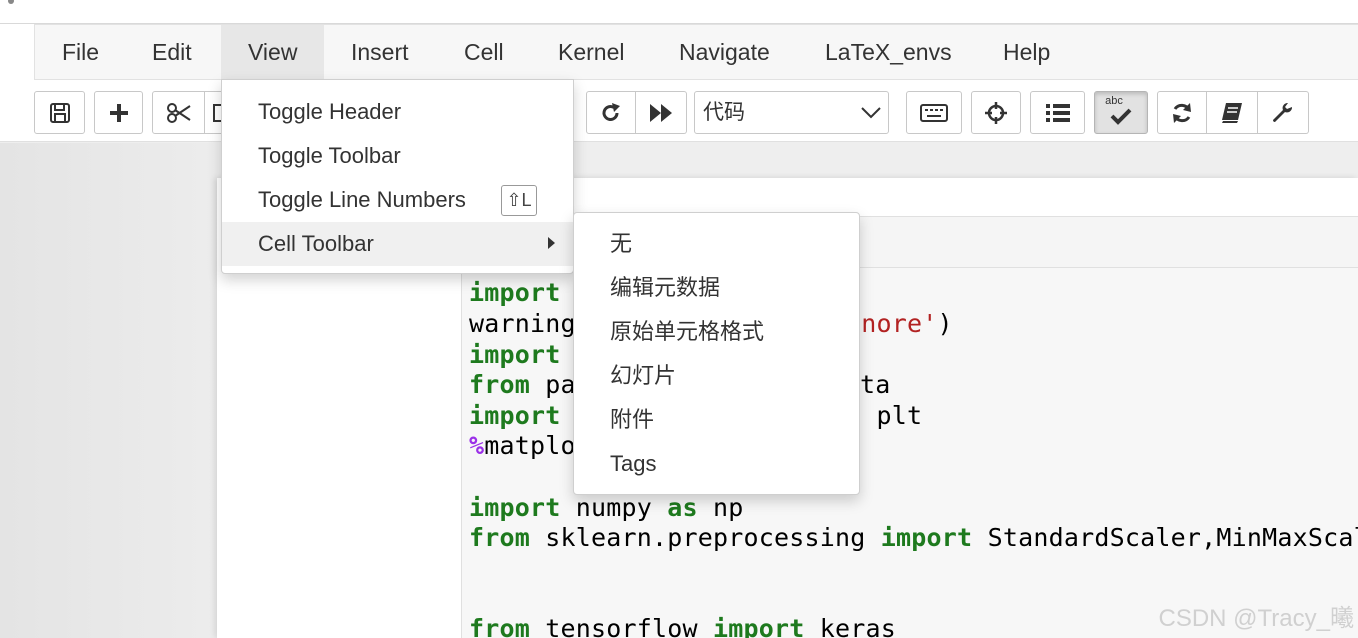  What do you see at coordinates (397, 112) in the screenshot?
I see `menu-toggle-header: Toggle Header` at bounding box center [397, 112].